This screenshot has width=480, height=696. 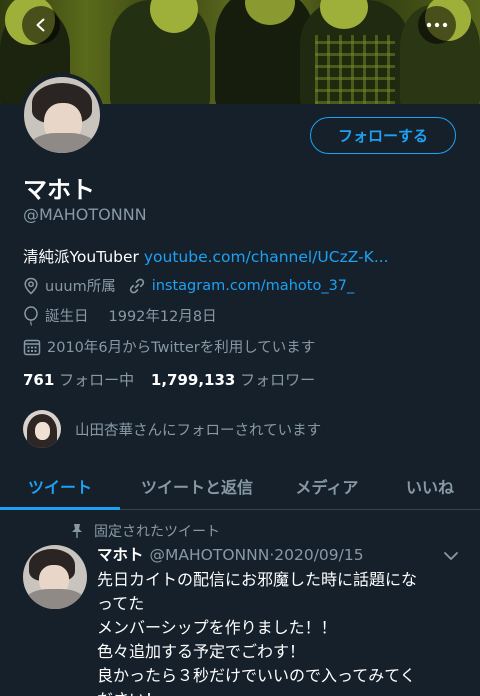 What do you see at coordinates (197, 486) in the screenshot?
I see `tab-tweets-and-replies: ツイートと返信` at bounding box center [197, 486].